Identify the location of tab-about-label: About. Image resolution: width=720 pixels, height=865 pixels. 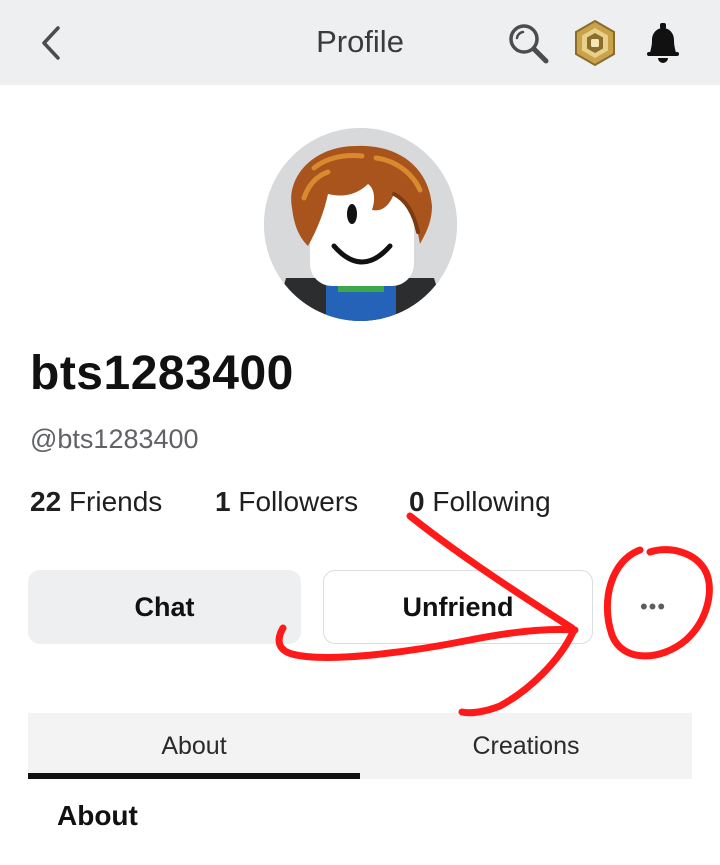
(194, 745).